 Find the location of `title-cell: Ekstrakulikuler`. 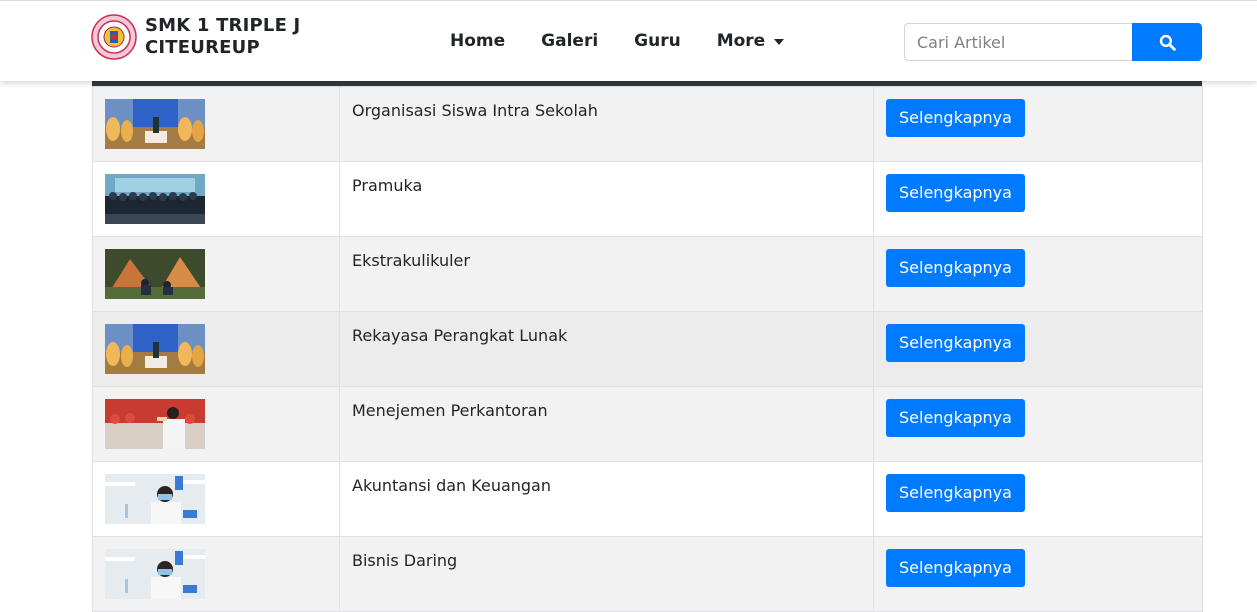

title-cell: Ekstrakulikuler is located at coordinates (606, 274).